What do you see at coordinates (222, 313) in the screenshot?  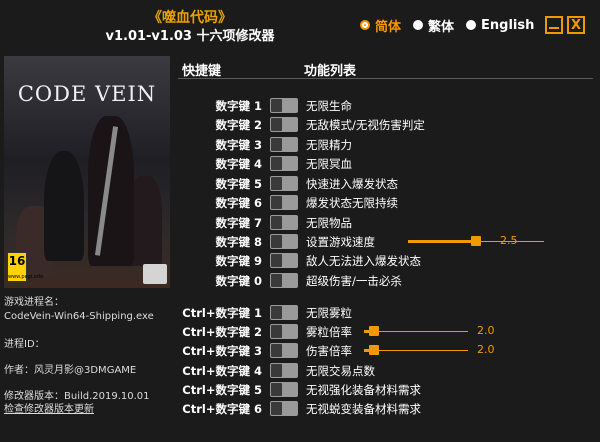 I see `hotkey-label: Ctrl+数字键 1` at bounding box center [222, 313].